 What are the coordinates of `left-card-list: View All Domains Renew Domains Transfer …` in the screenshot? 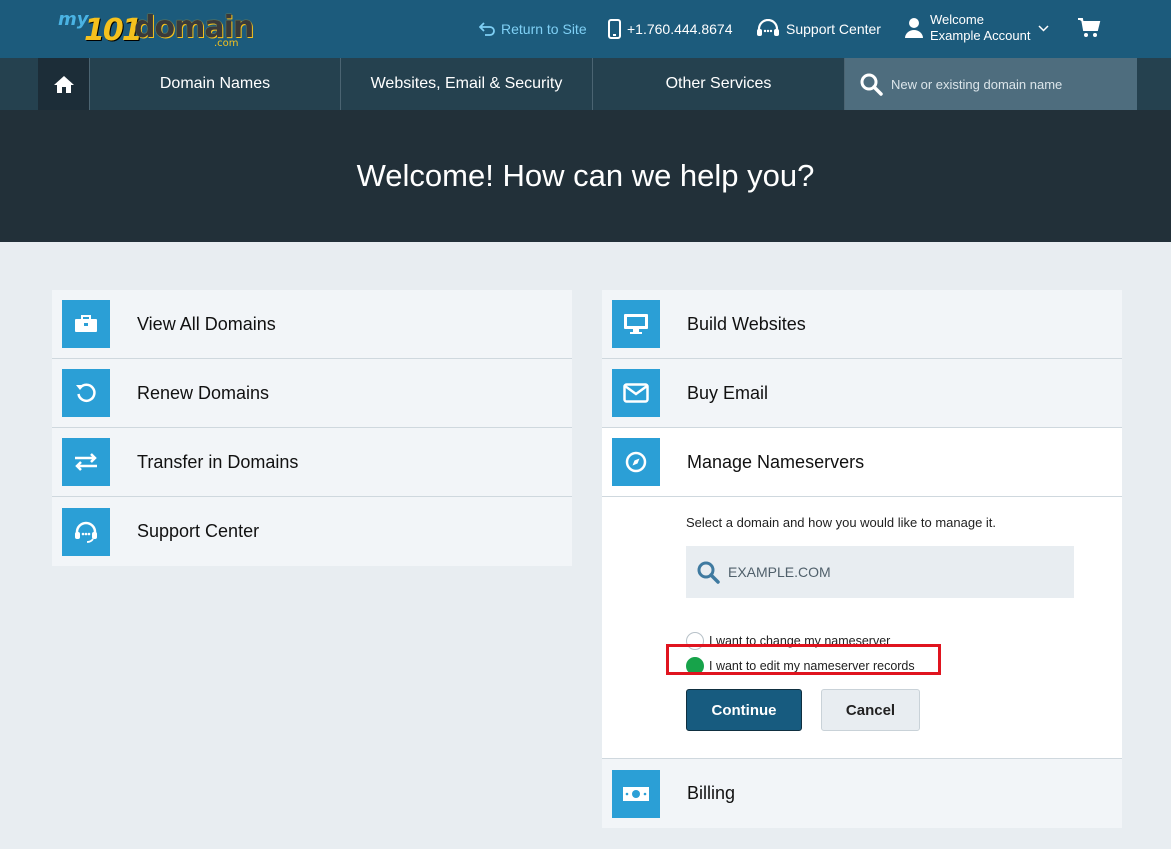 It's located at (312, 428).